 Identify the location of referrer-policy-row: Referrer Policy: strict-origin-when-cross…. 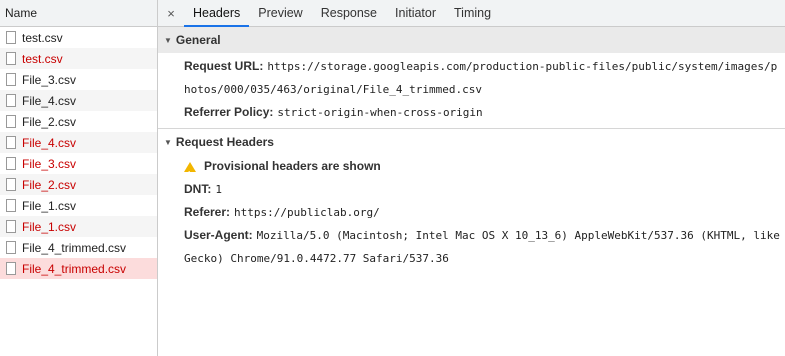
(471, 112).